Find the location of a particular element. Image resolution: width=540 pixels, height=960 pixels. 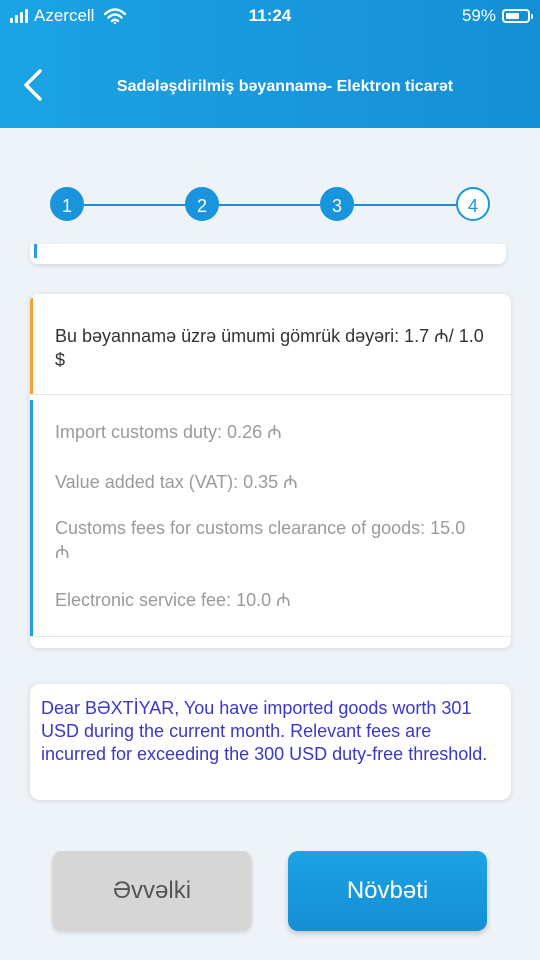

vat-item: Value added tax (VAT): 0.35 ₼ is located at coordinates (176, 482).